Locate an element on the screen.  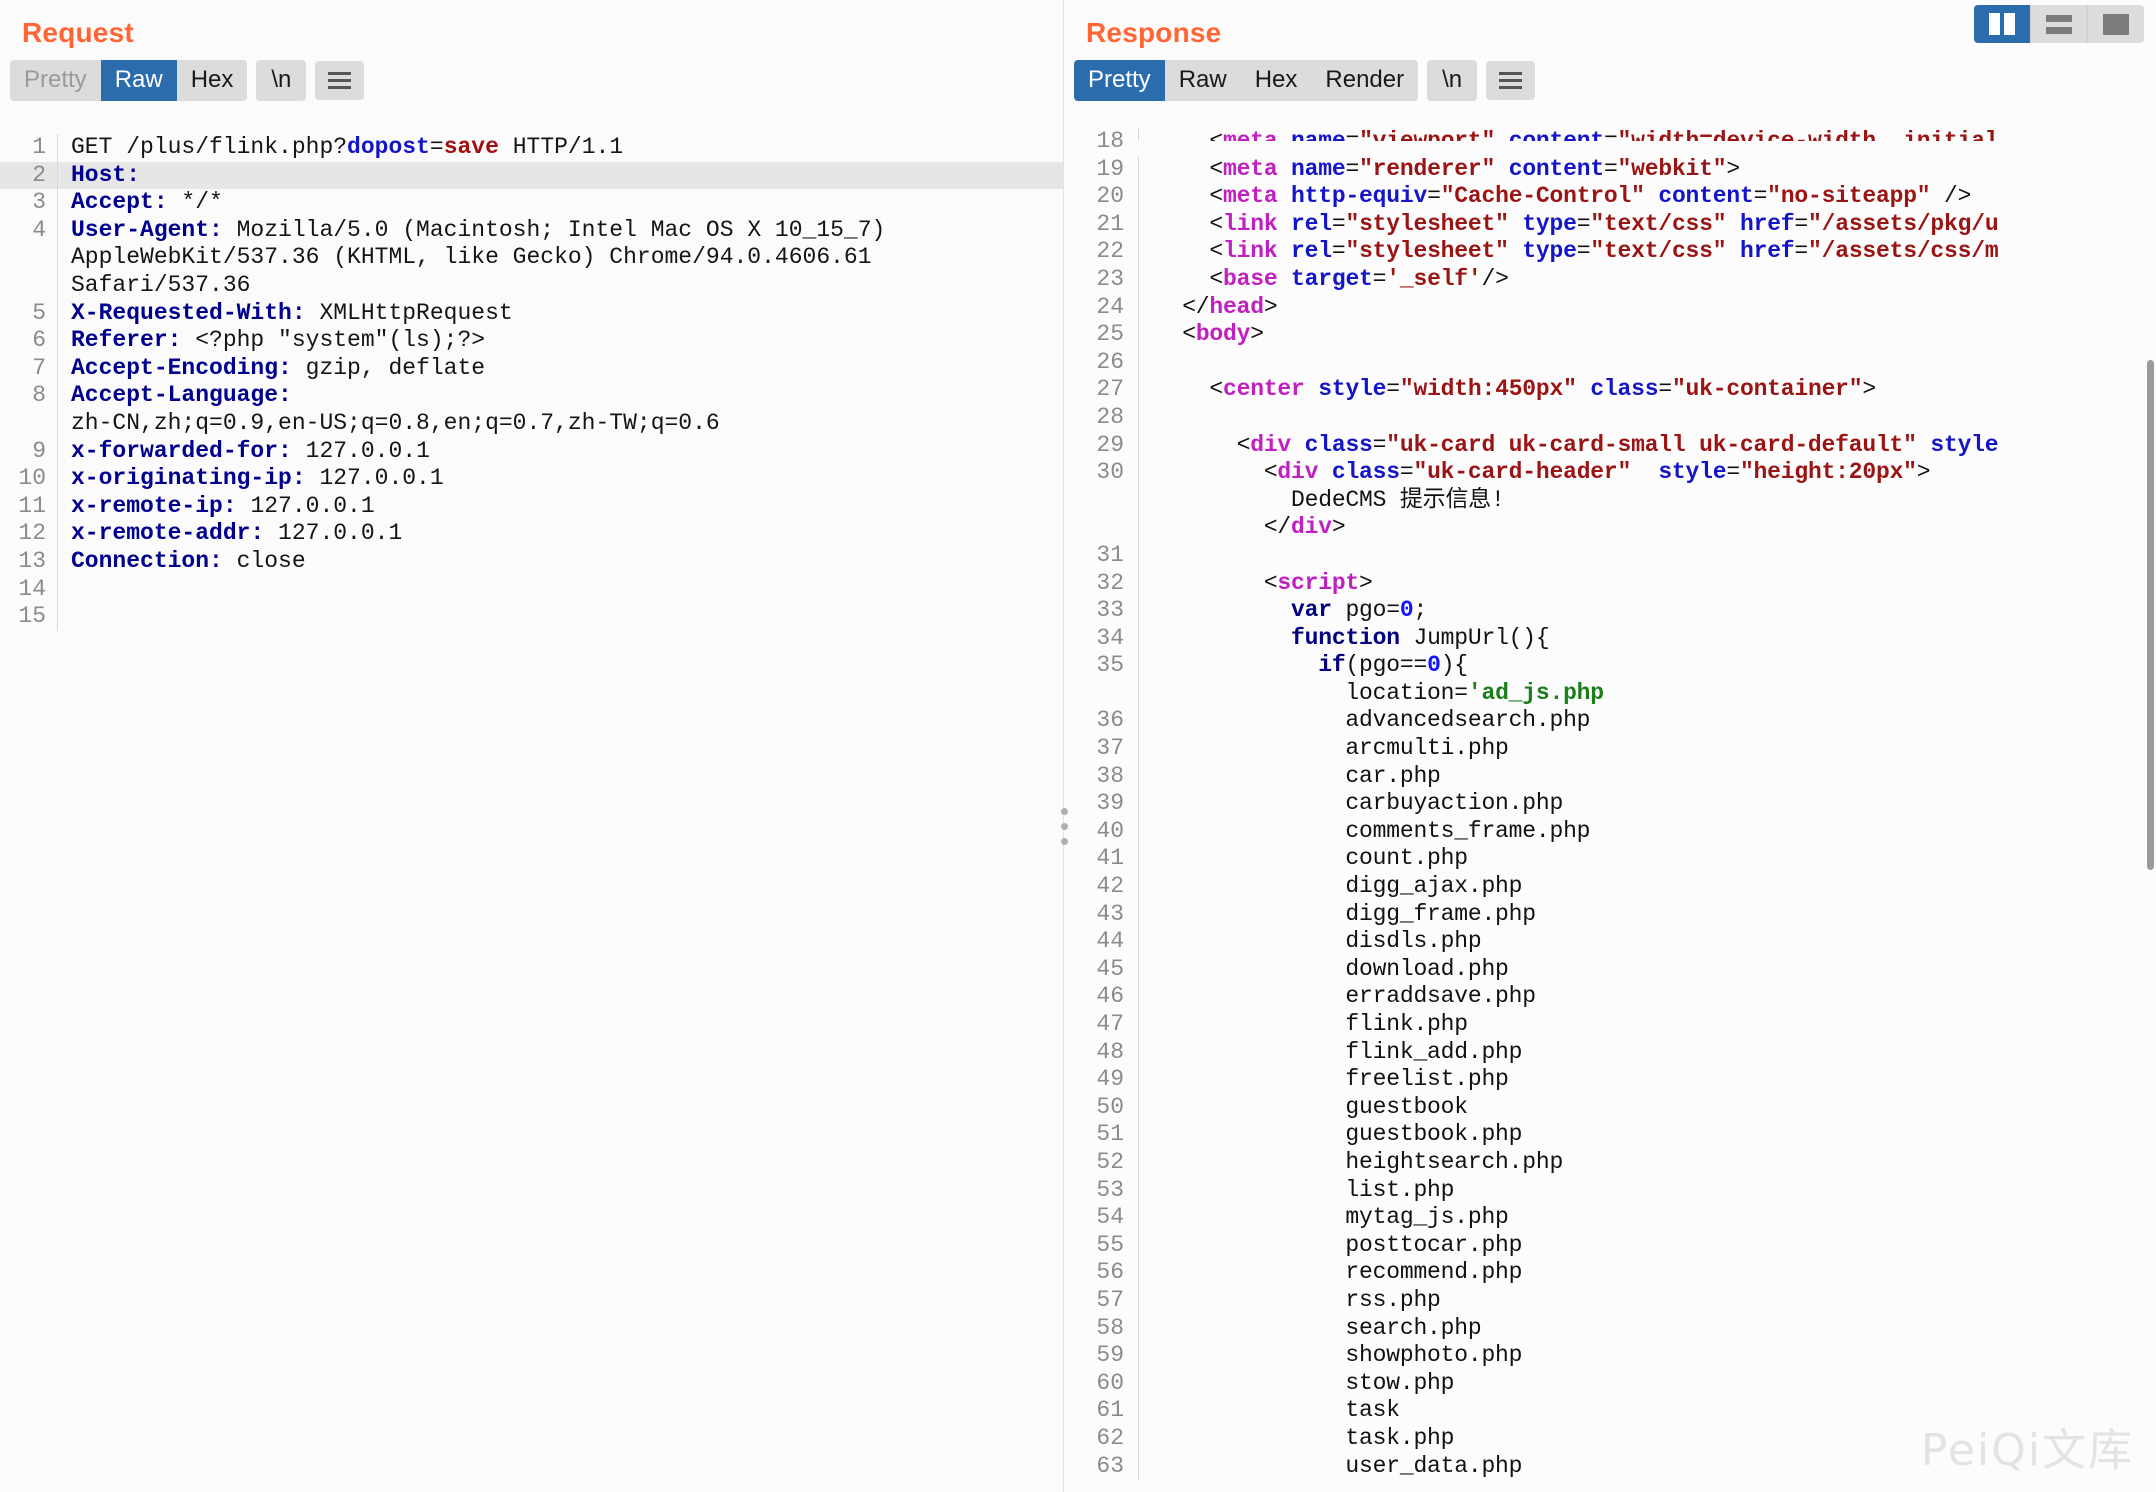
code-line: 44 disdls.php is located at coordinates (1610, 942).